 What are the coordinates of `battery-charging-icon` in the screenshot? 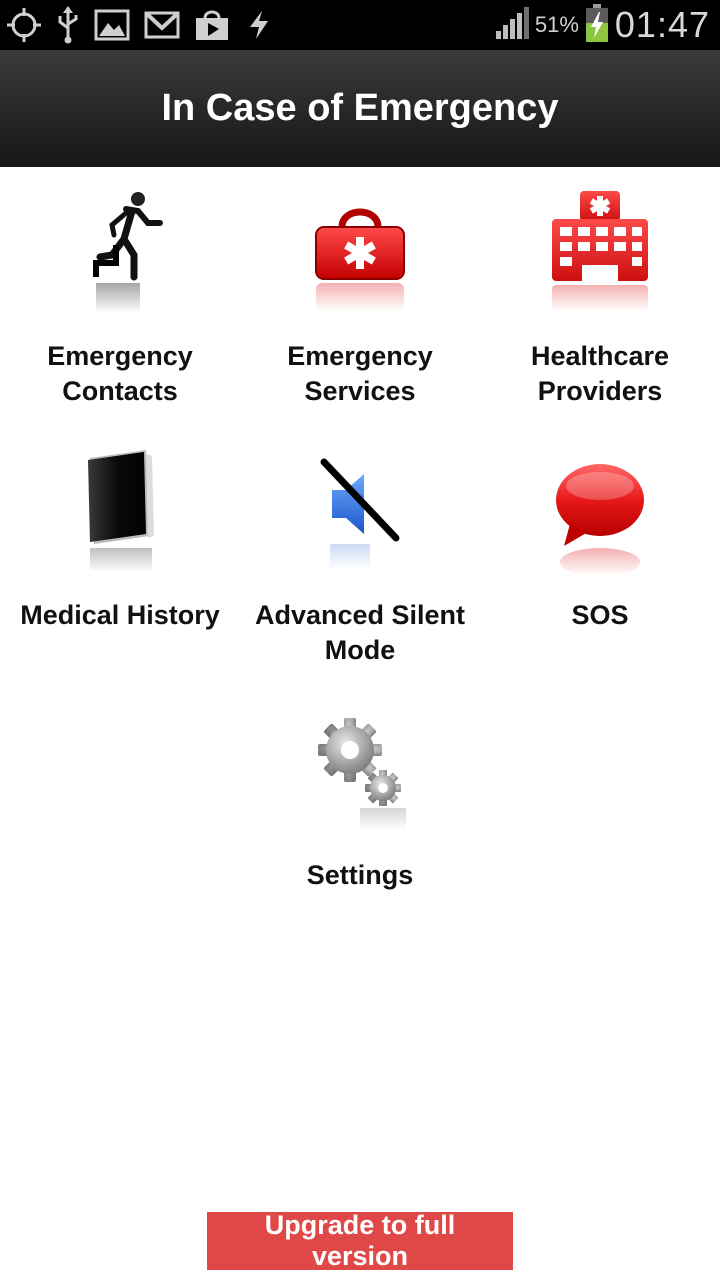 It's located at (597, 25).